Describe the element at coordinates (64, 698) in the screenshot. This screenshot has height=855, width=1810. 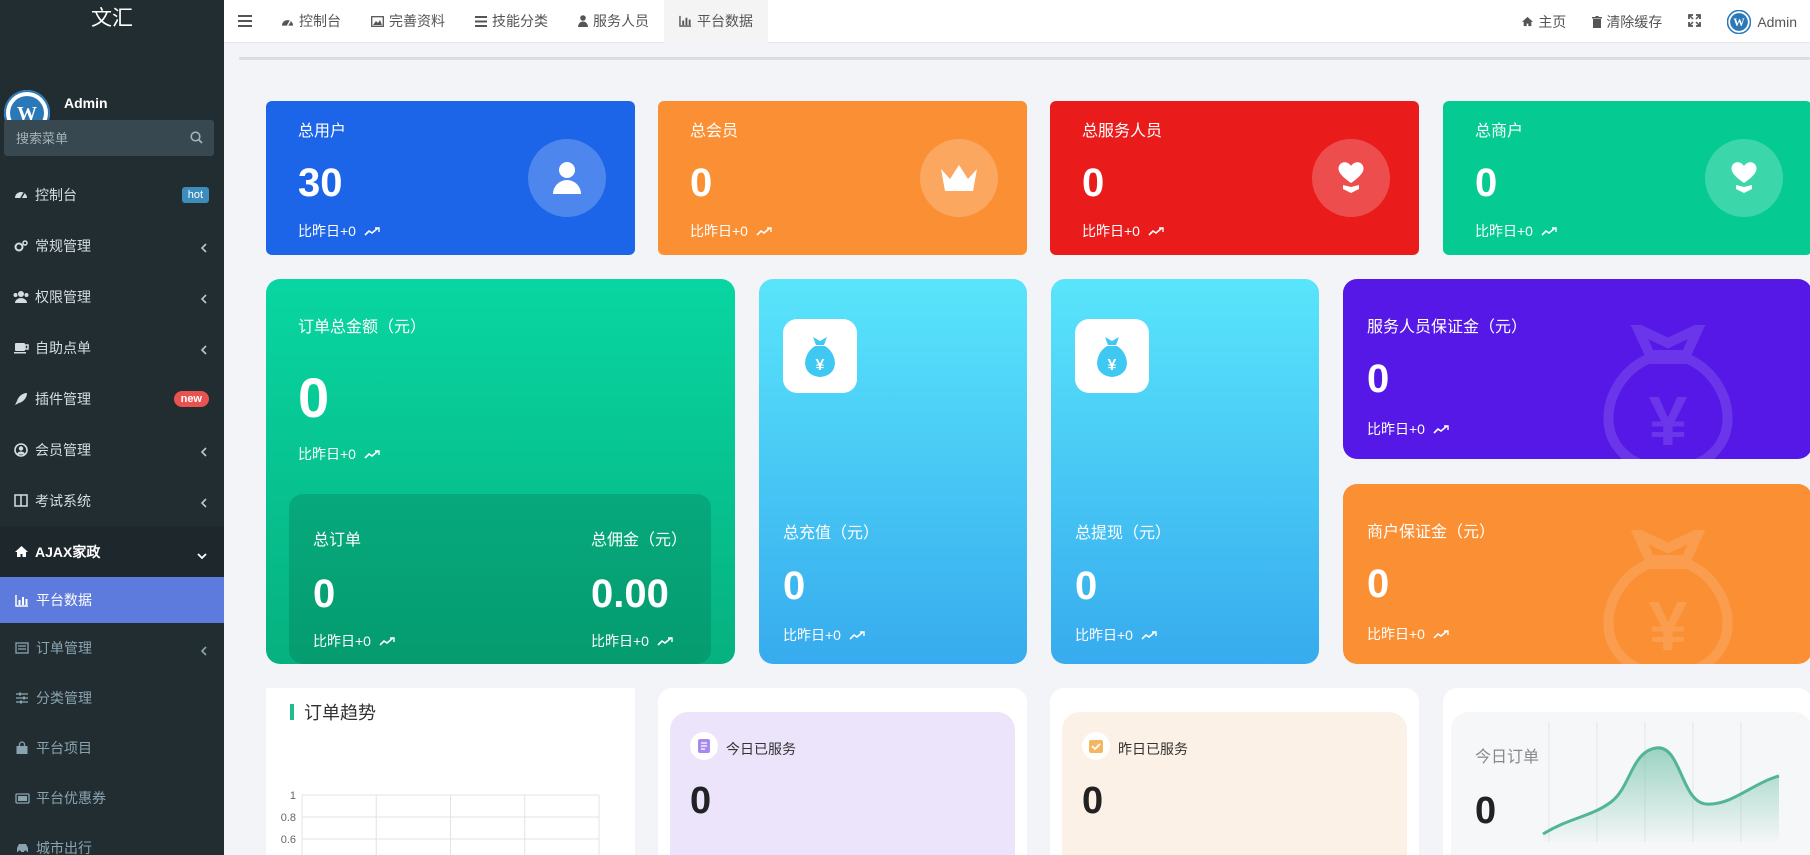
I see `sidebar-item-label: 分类管理` at that location.